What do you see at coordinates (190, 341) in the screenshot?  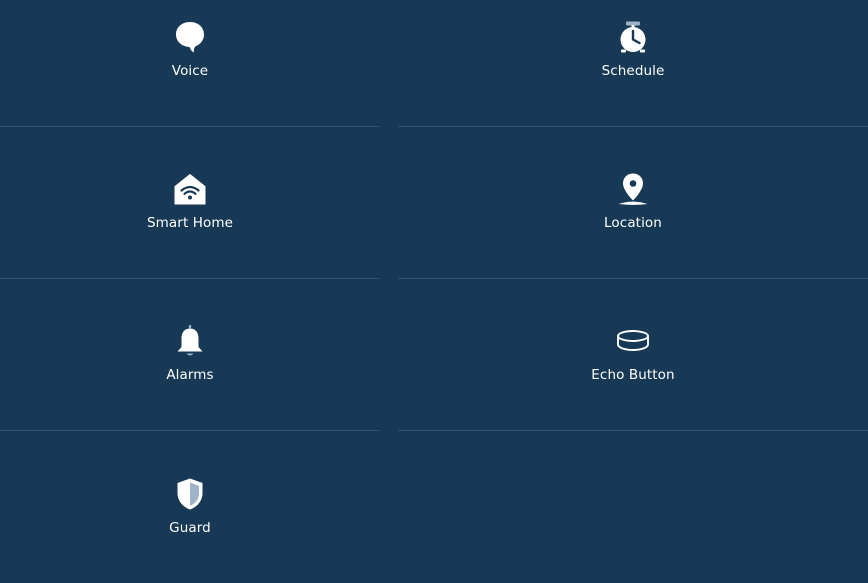 I see `bell-icon` at bounding box center [190, 341].